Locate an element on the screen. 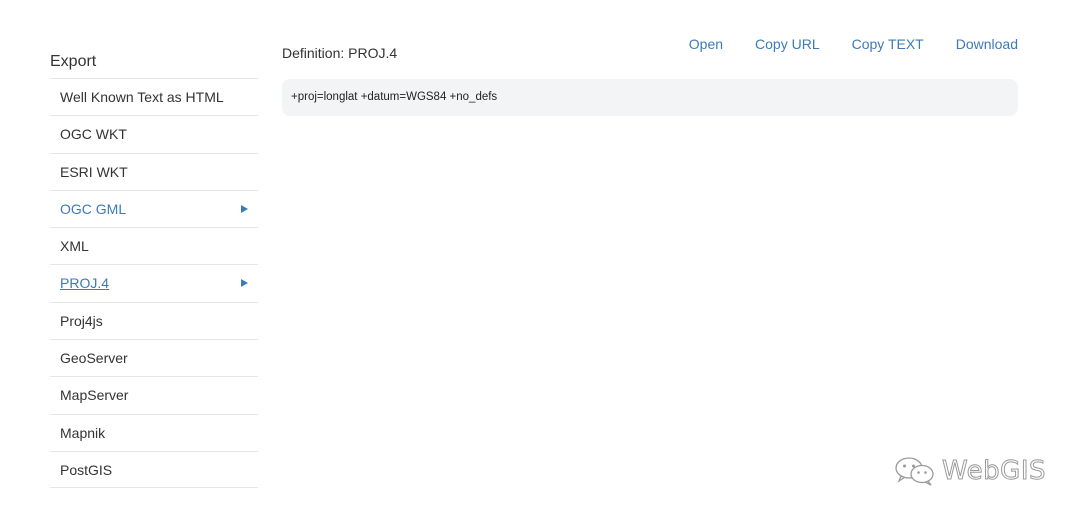 This screenshot has height=520, width=1080. sidebar-item-label: PostGIS is located at coordinates (86, 469).